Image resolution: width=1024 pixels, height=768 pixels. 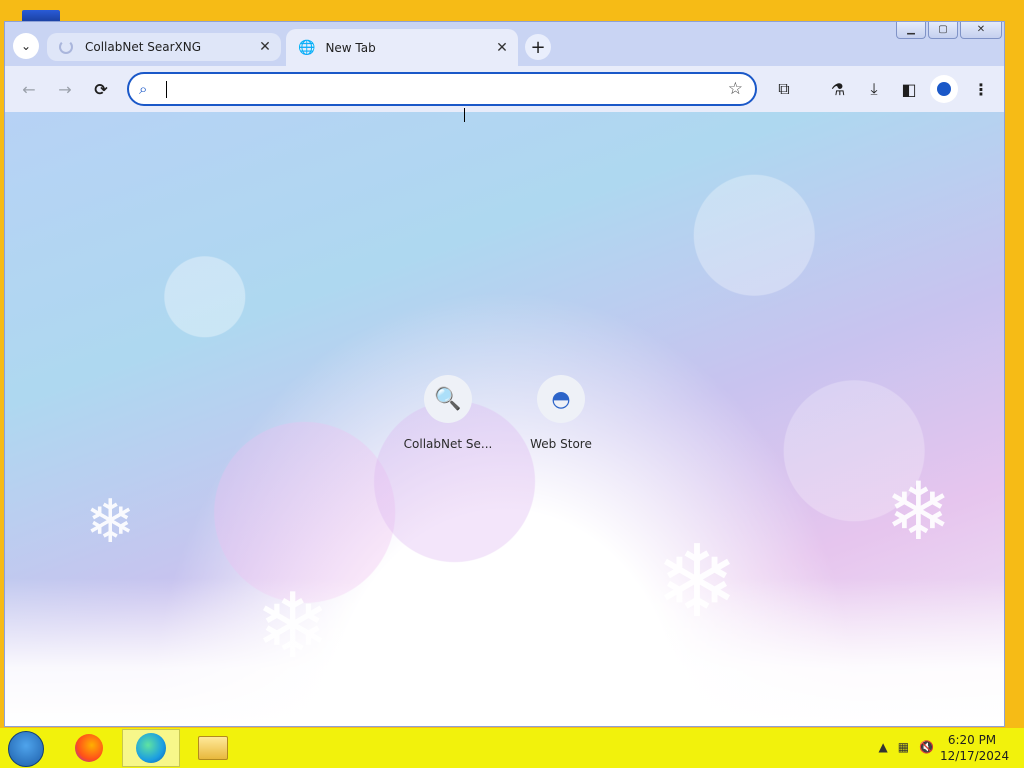 What do you see at coordinates (926, 747) in the screenshot?
I see `volume-muted-icon: 🔇` at bounding box center [926, 747].